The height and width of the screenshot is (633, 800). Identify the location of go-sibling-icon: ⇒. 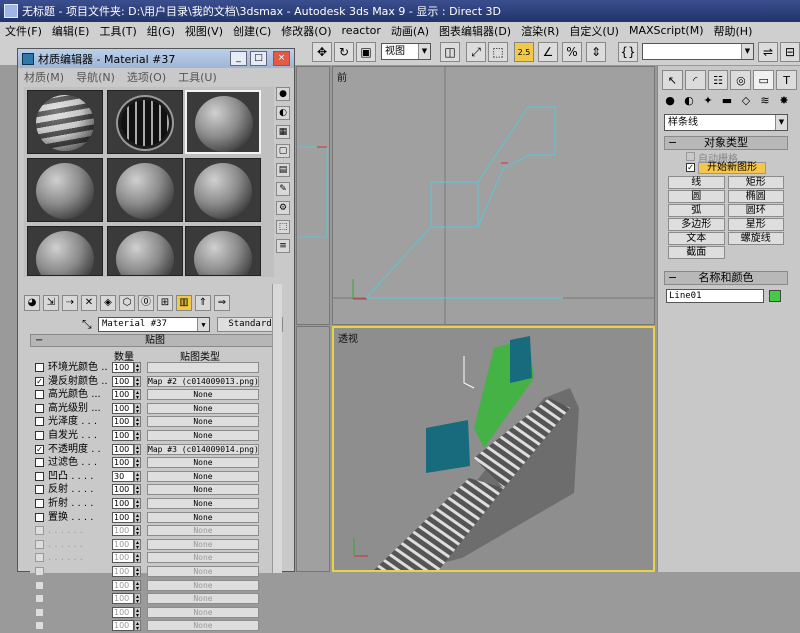
(222, 303).